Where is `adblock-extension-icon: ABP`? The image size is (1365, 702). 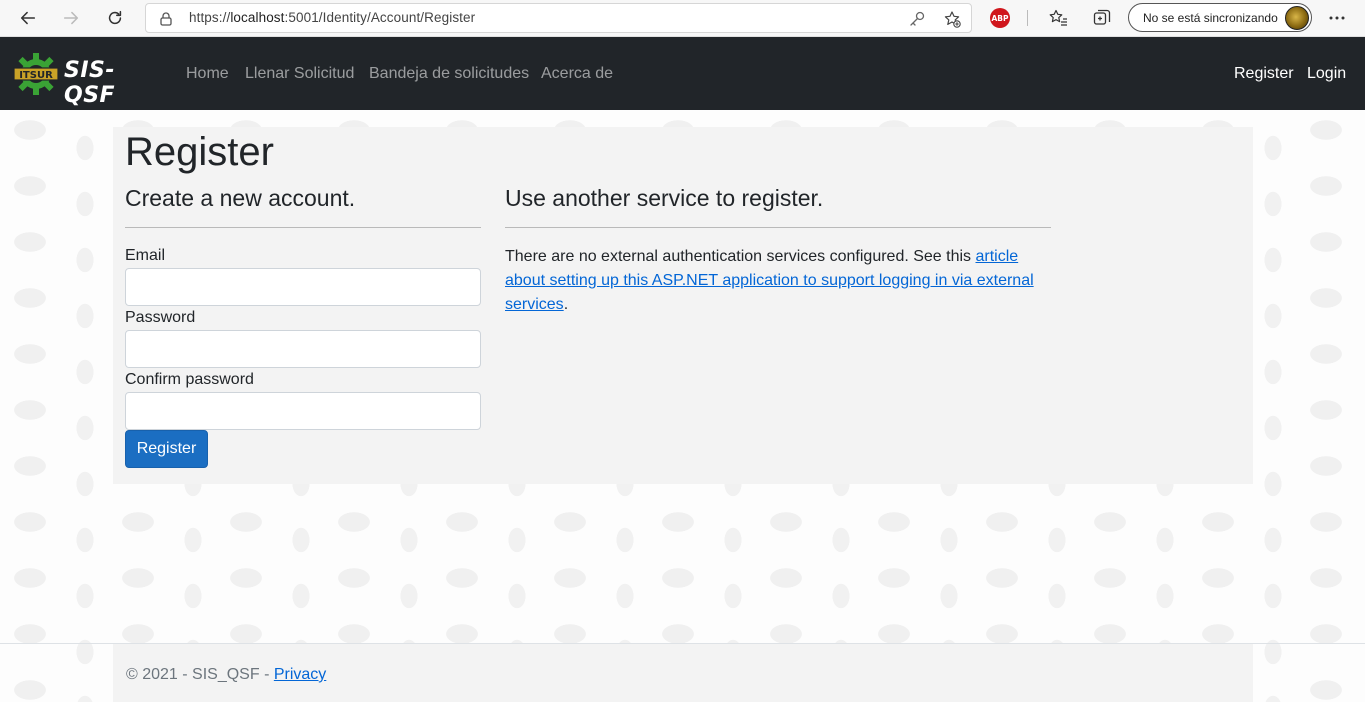
adblock-extension-icon: ABP is located at coordinates (1000, 18).